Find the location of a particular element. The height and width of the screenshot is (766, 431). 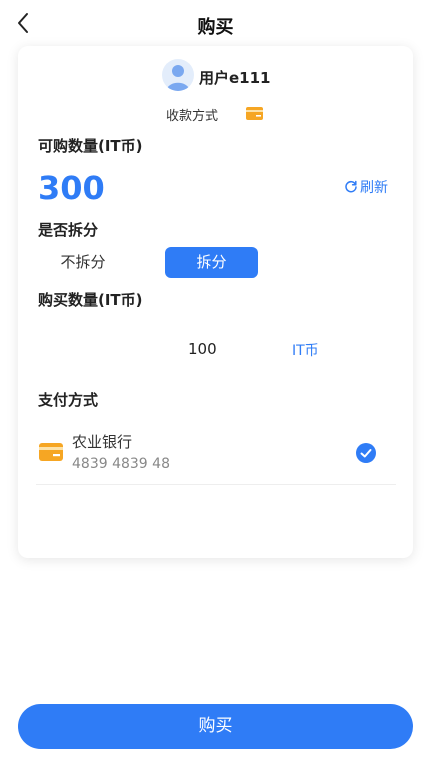

payment-label: 支付方式 is located at coordinates (68, 400).